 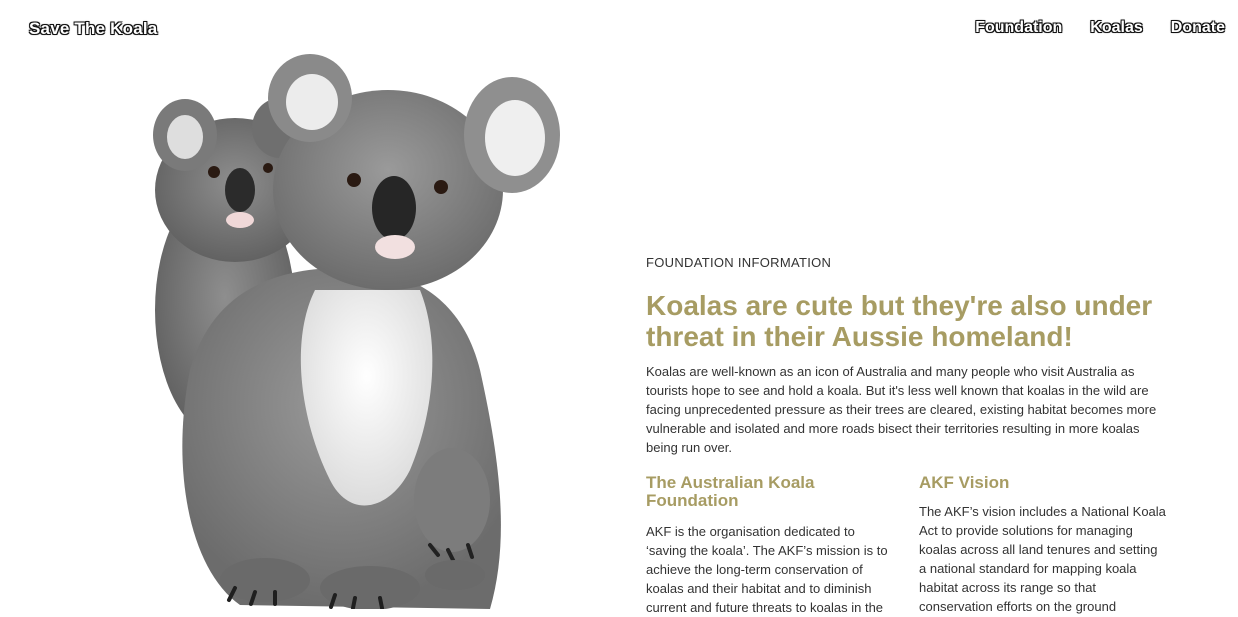 I want to click on section-eyebrow: FOUNDATION INFORMATION, so click(x=739, y=262).